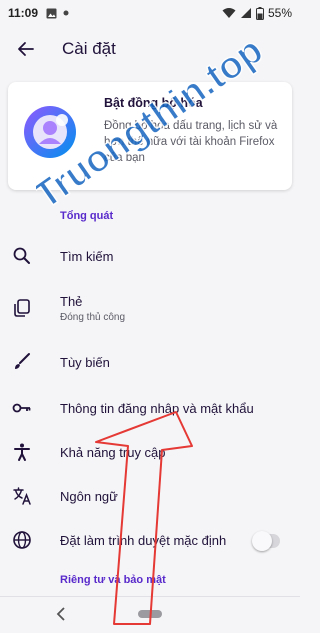  I want to click on app-bar: Cài đặt, so click(150, 49).